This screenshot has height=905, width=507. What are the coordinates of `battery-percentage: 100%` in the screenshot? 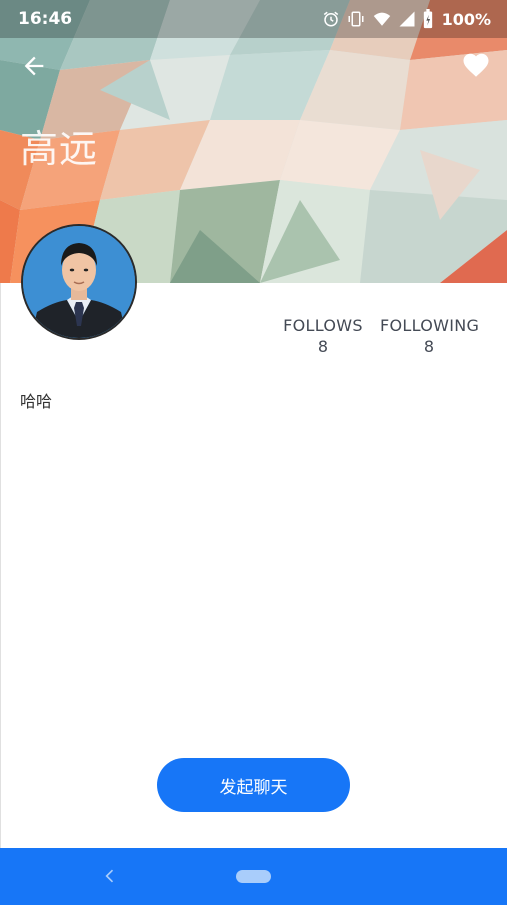 It's located at (466, 19).